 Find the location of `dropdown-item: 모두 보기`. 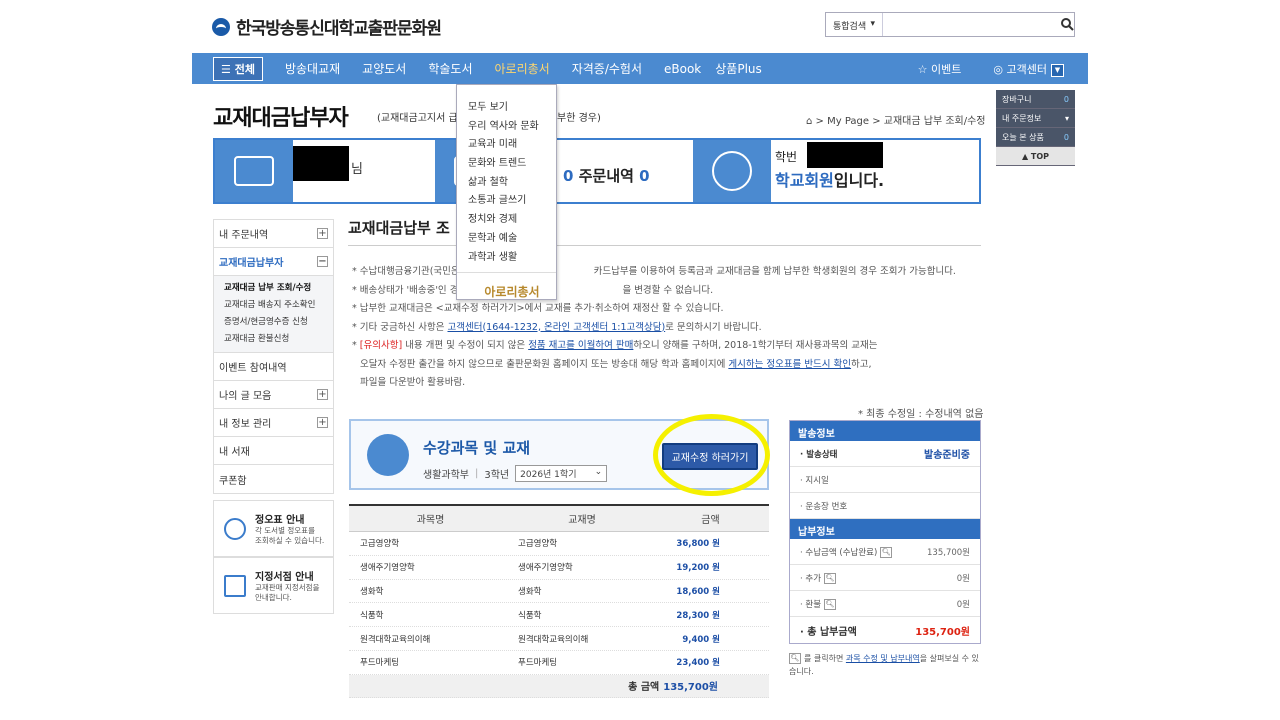

dropdown-item: 모두 보기 is located at coordinates (506, 107).